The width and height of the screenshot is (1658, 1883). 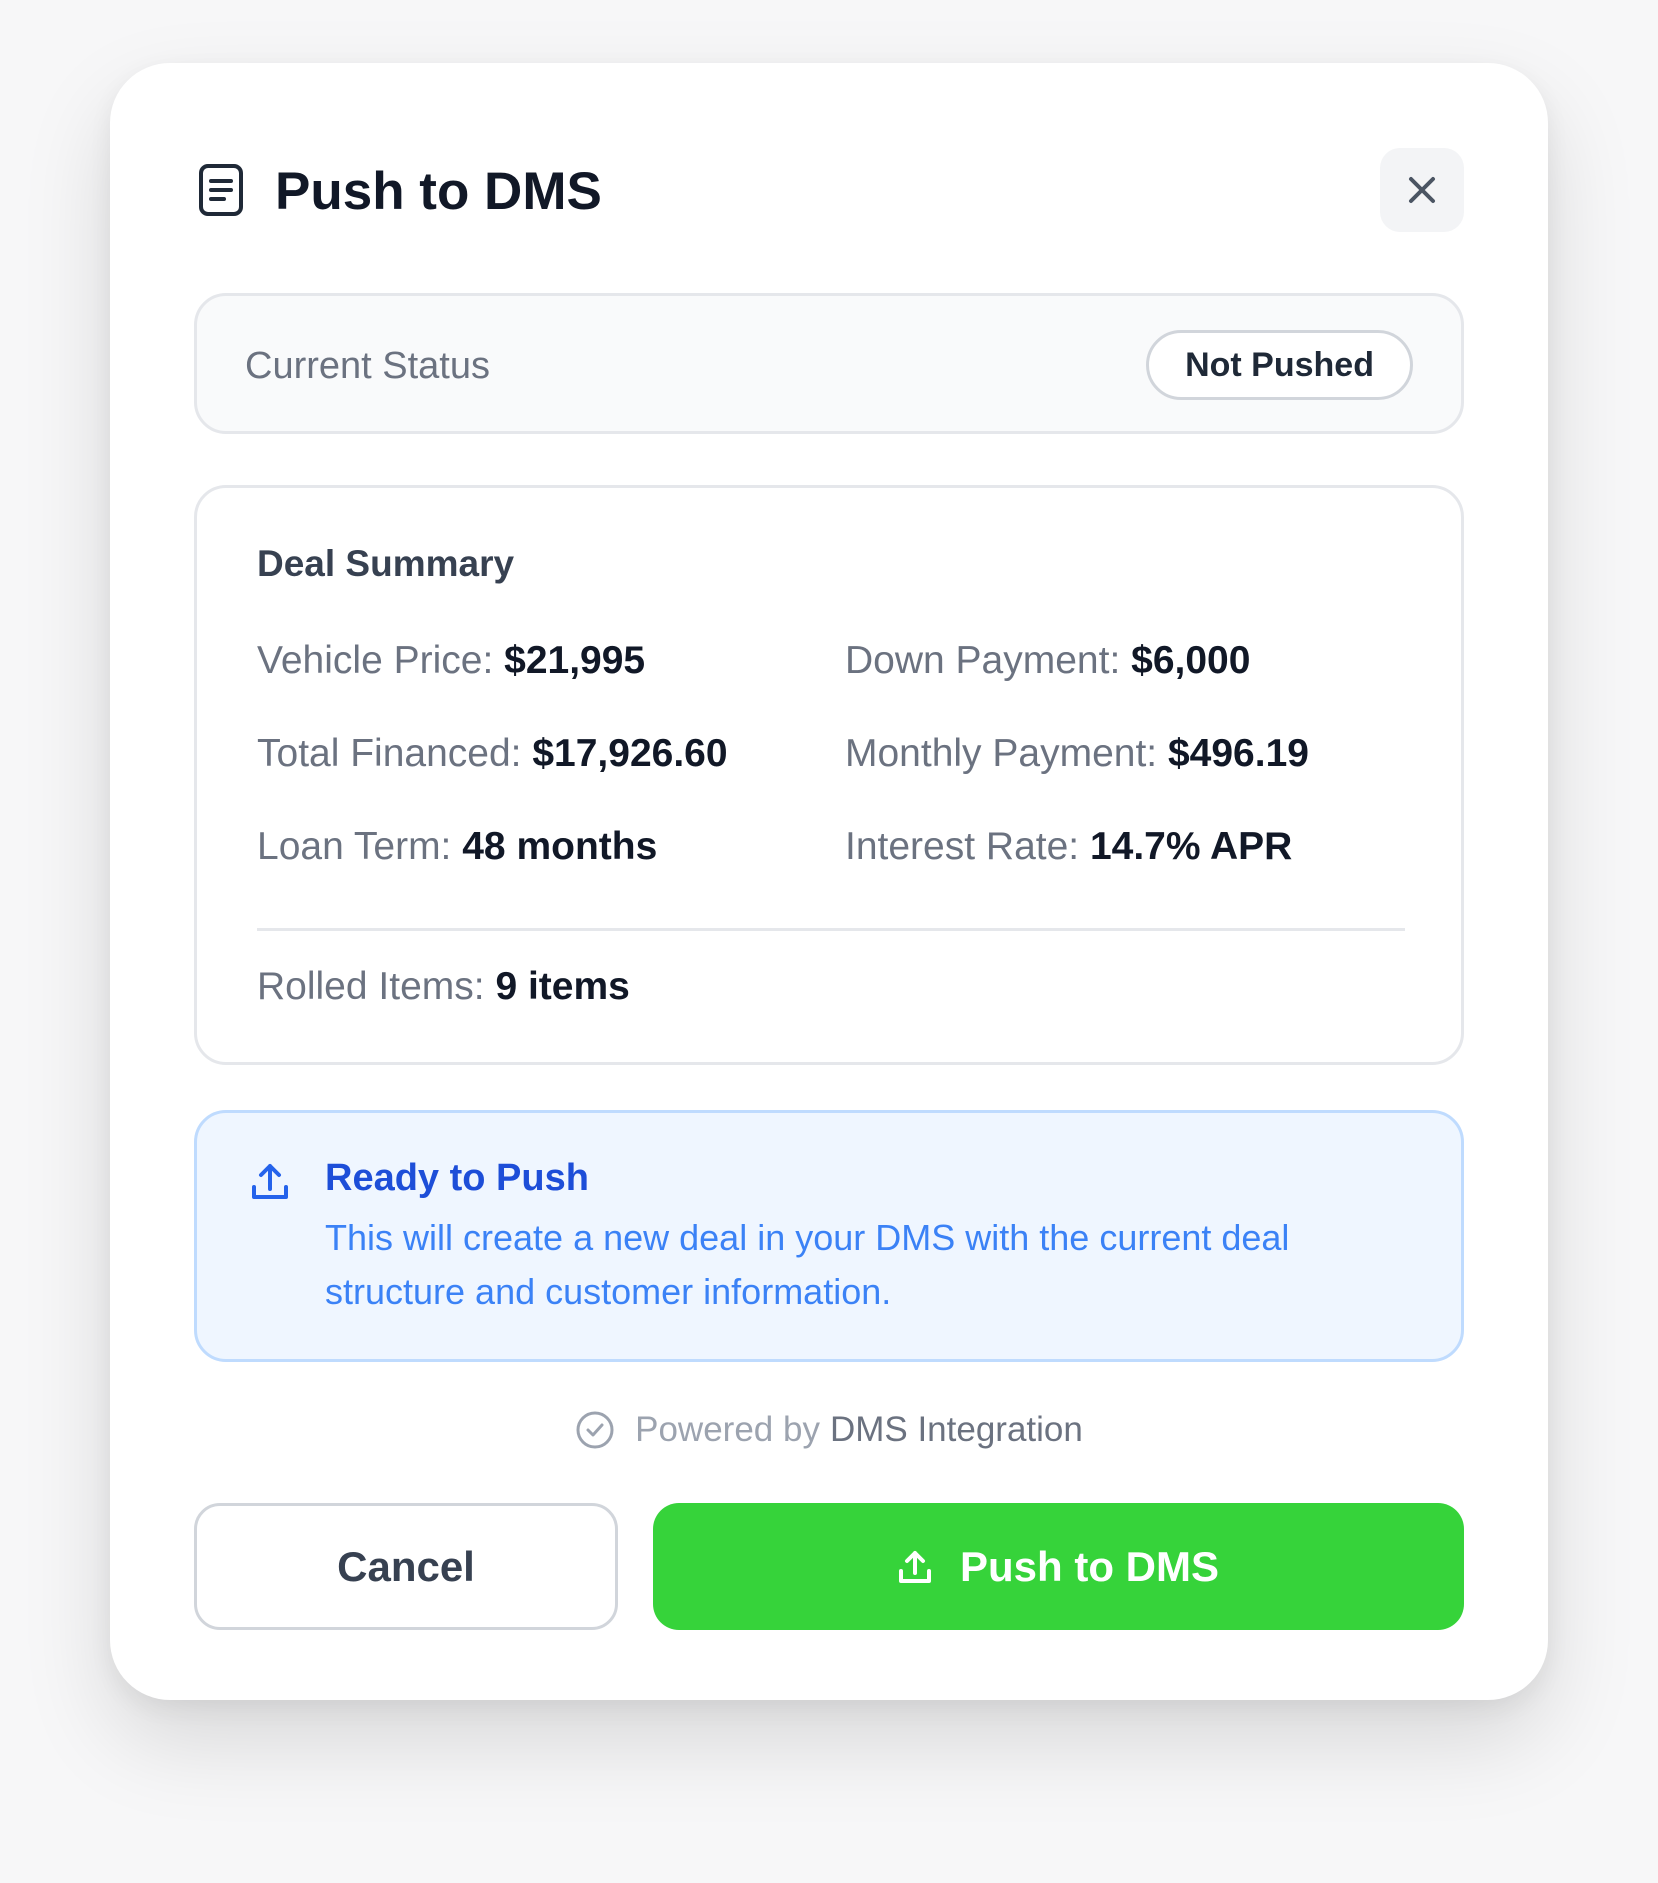 I want to click on document-icon, so click(x=221, y=190).